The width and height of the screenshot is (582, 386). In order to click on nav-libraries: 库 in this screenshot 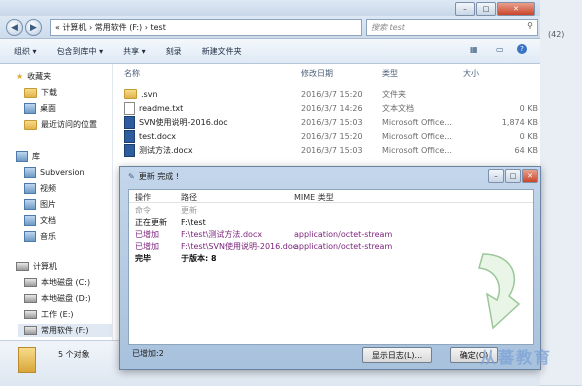, I will do `click(28, 156)`.